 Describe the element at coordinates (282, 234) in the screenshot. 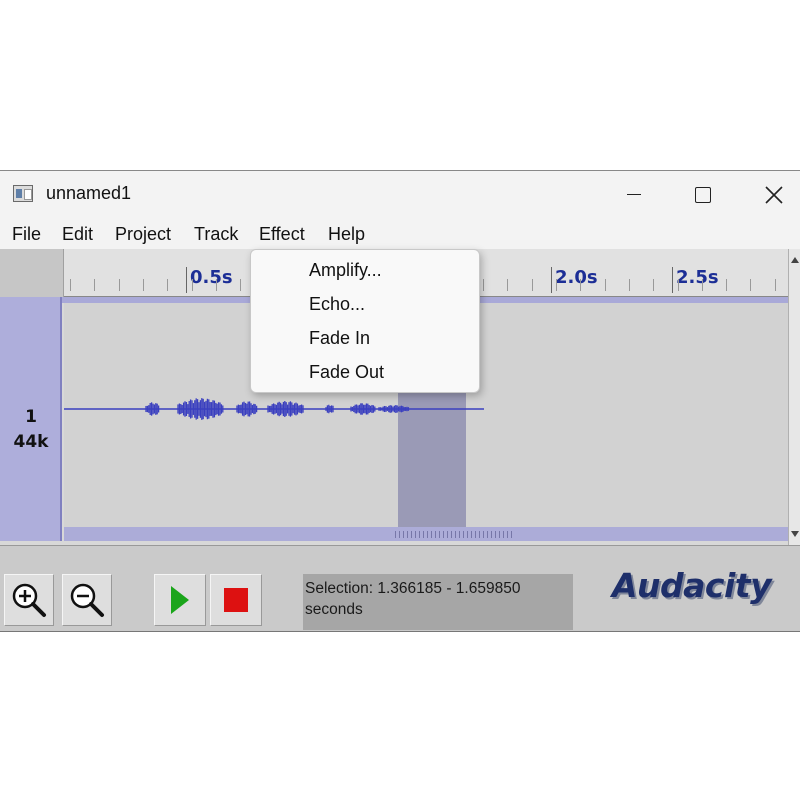

I see `menu-effect: Effect` at that location.